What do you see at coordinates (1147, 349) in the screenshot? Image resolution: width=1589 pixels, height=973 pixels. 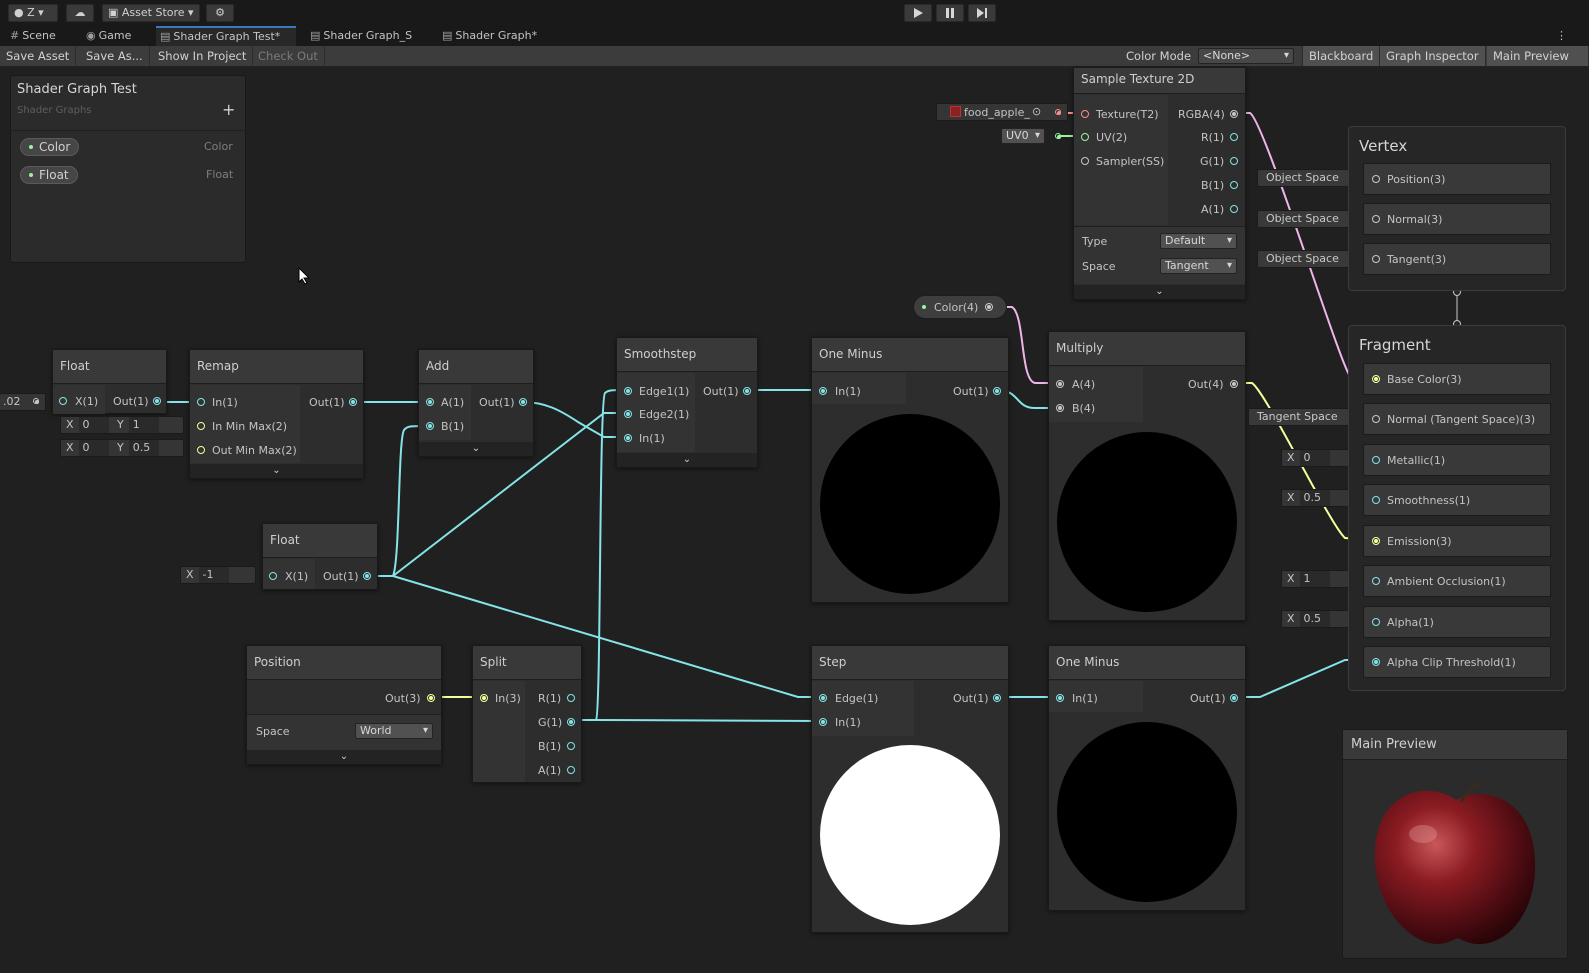 I see `node-title: Multiply` at bounding box center [1147, 349].